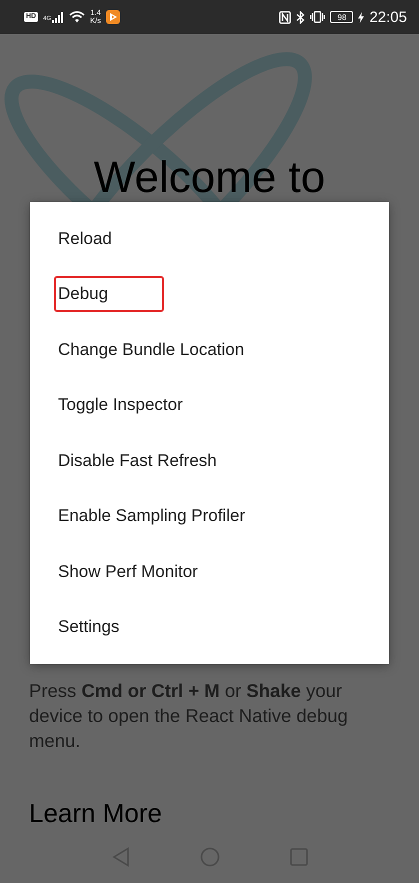  I want to click on back-icon, so click(121, 857).